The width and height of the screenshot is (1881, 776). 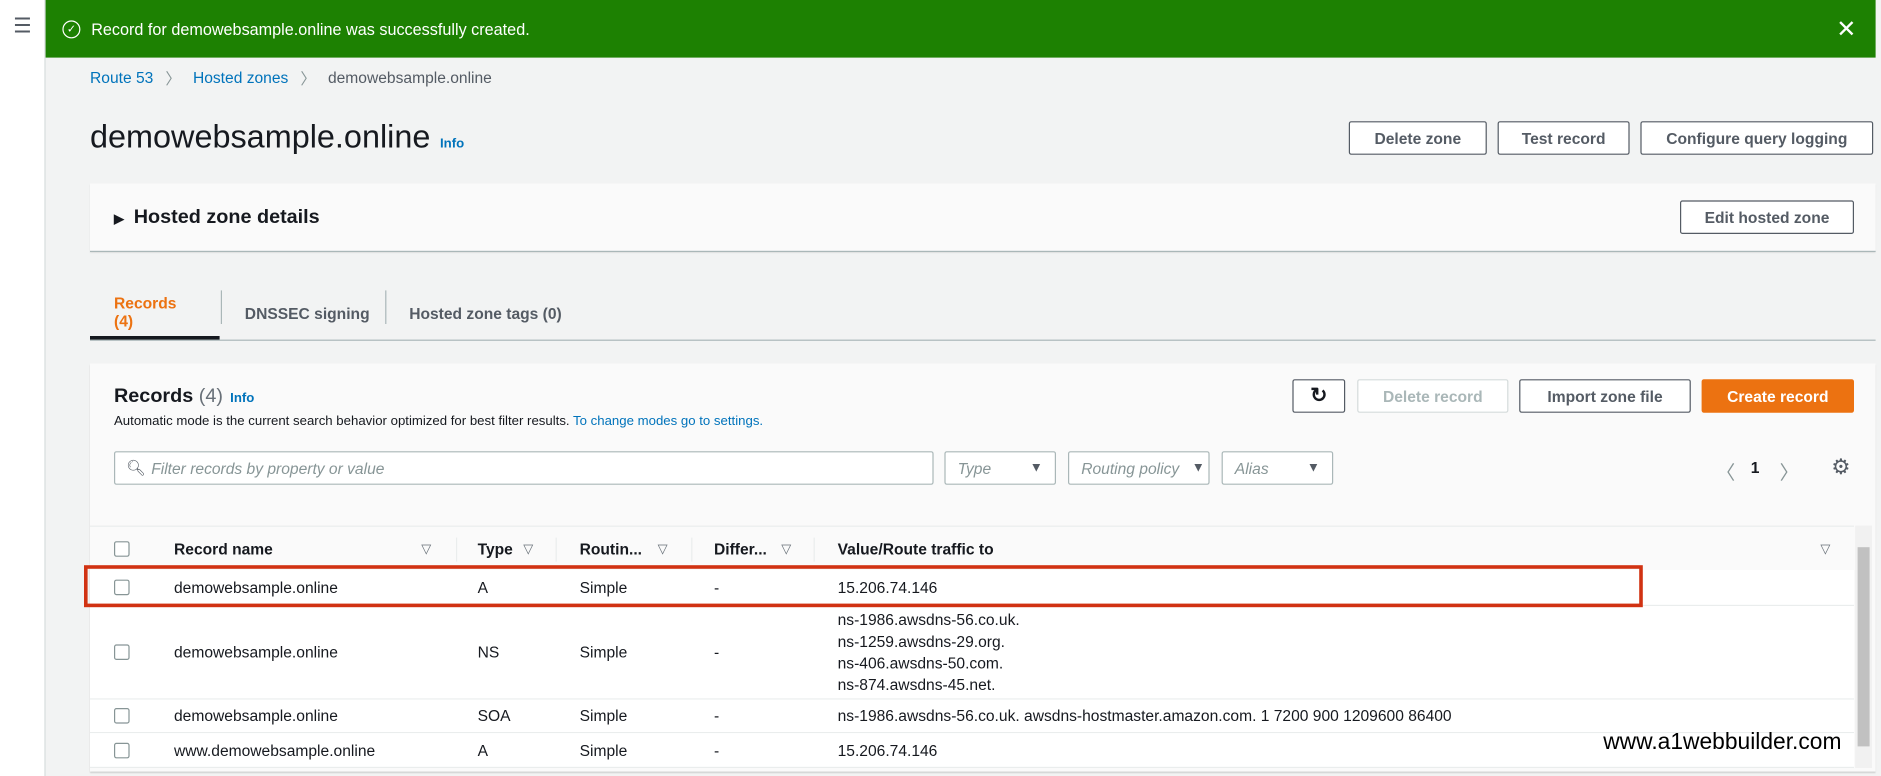 What do you see at coordinates (154, 396) in the screenshot?
I see `records-title: Records` at bounding box center [154, 396].